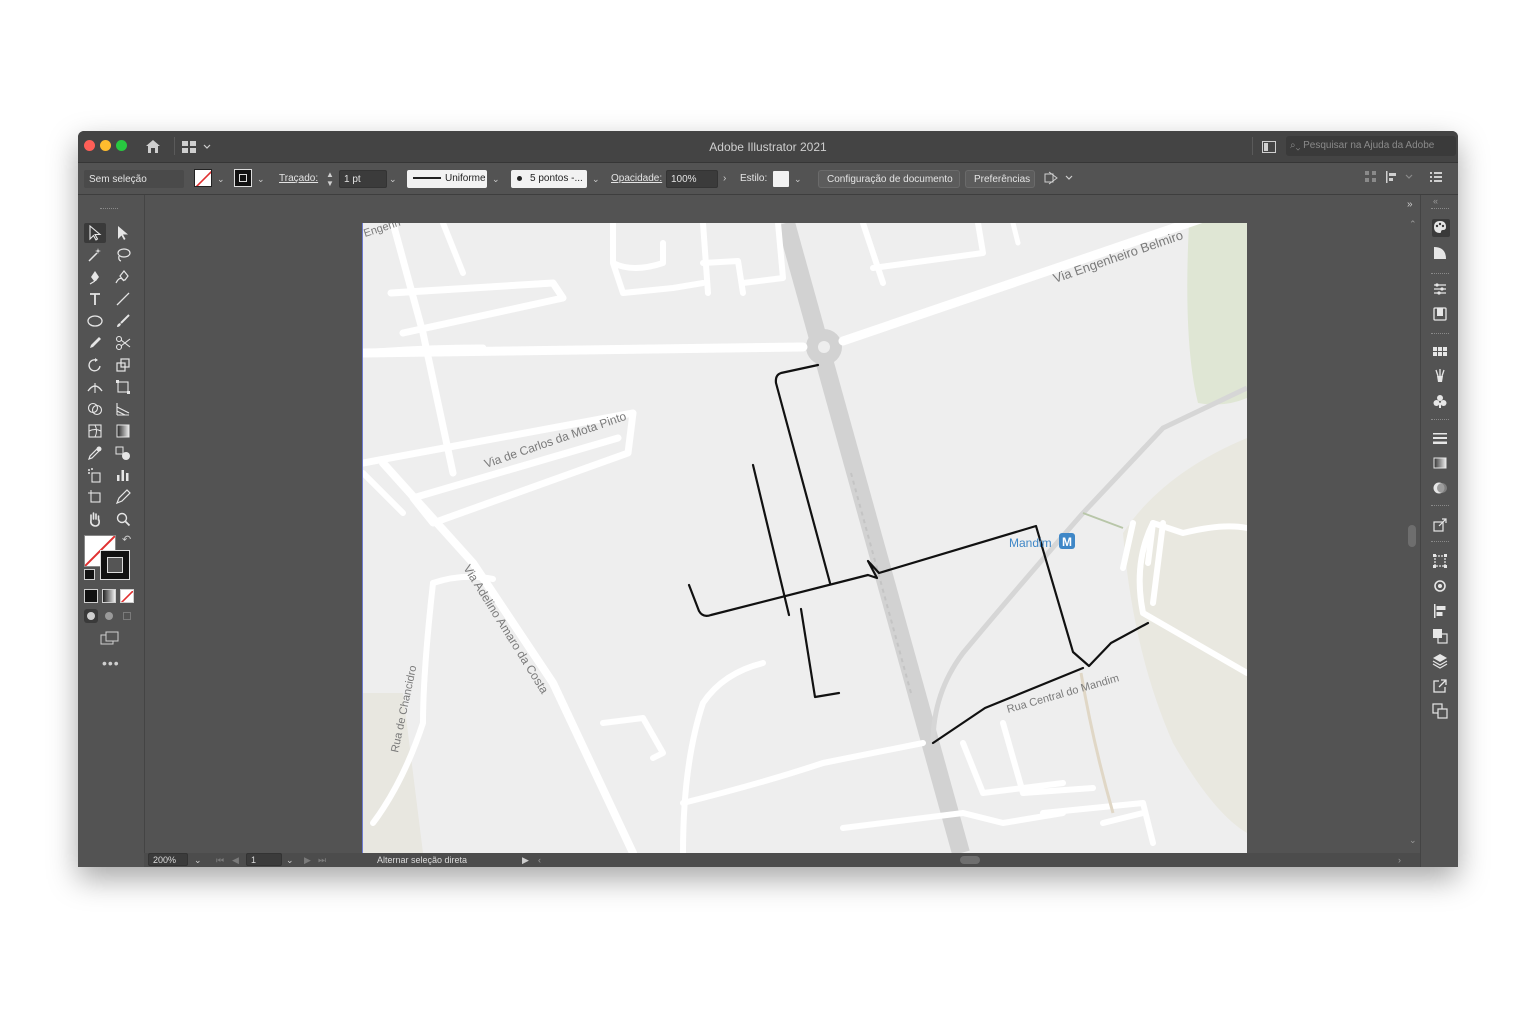 Image resolution: width=1536 pixels, height=1024 pixels. I want to click on gradient-panel-icon, so click(1441, 464).